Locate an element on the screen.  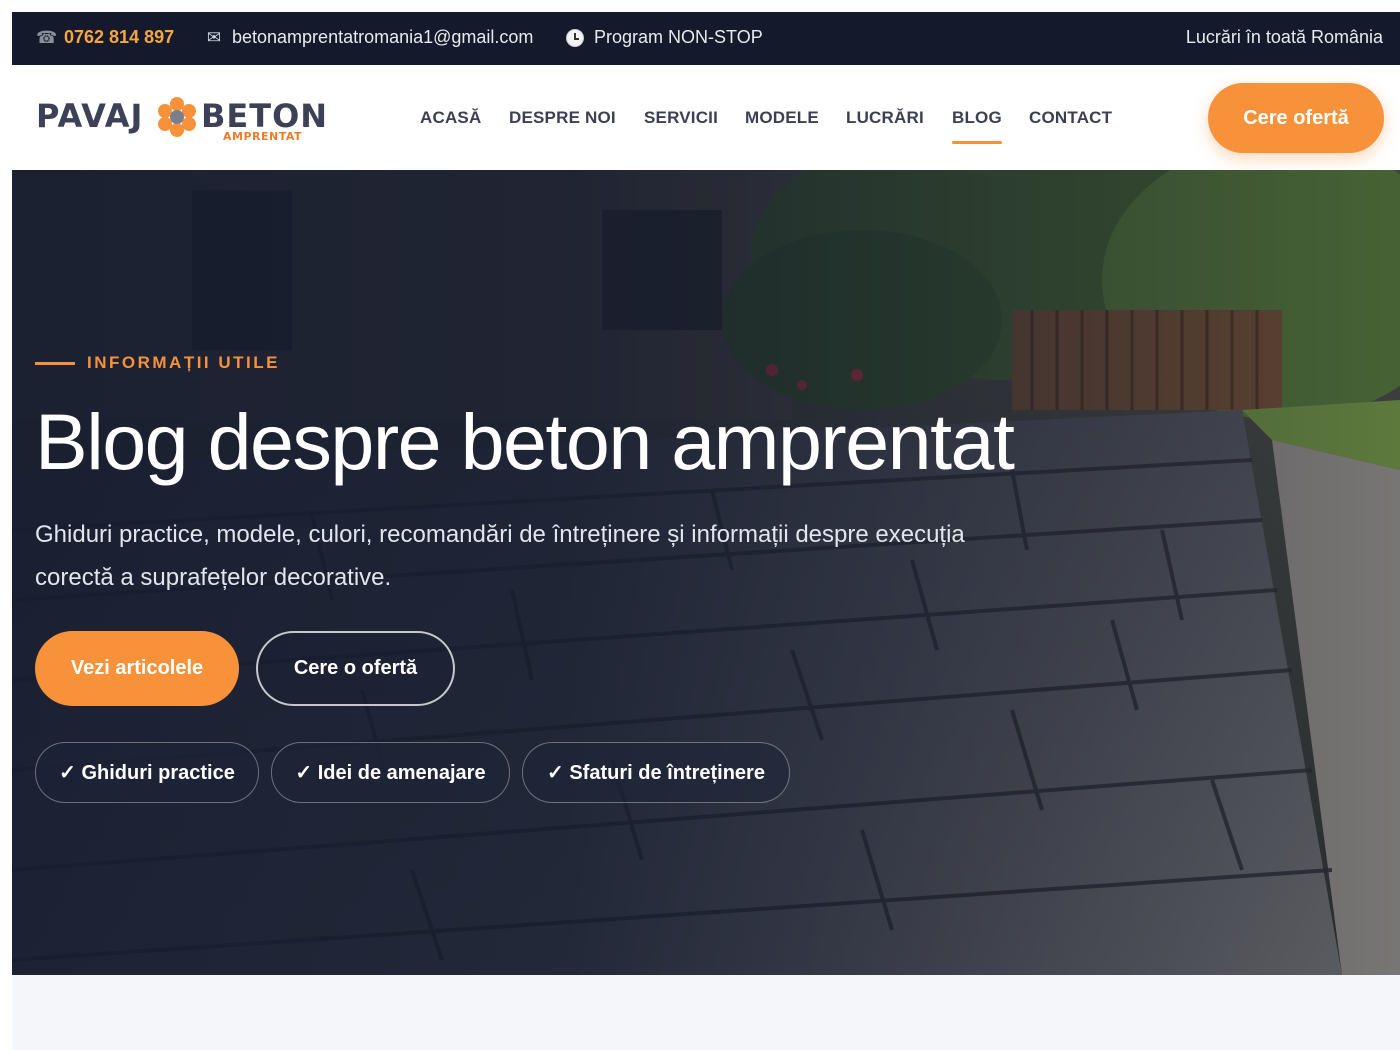
mail-icon: ✉ is located at coordinates (214, 37).